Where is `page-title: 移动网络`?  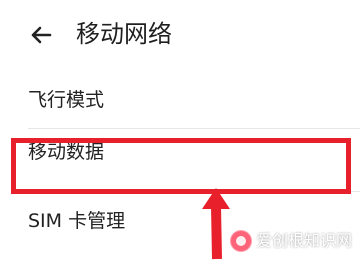 page-title: 移动网络 is located at coordinates (124, 34).